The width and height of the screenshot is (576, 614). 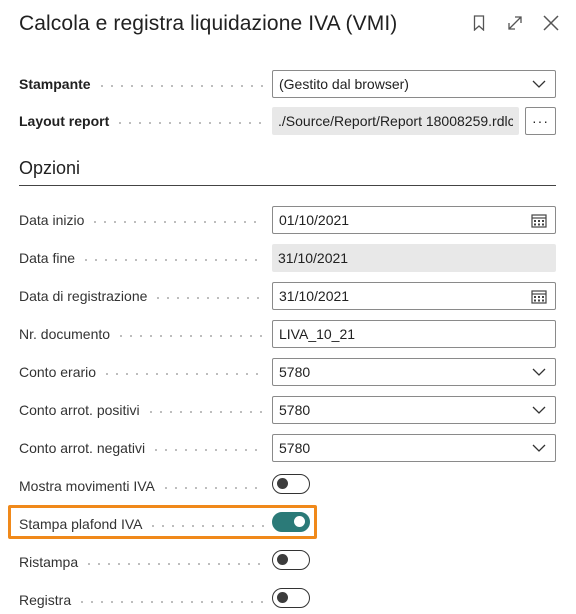 I want to click on ristampa-toggle, so click(x=291, y=560).